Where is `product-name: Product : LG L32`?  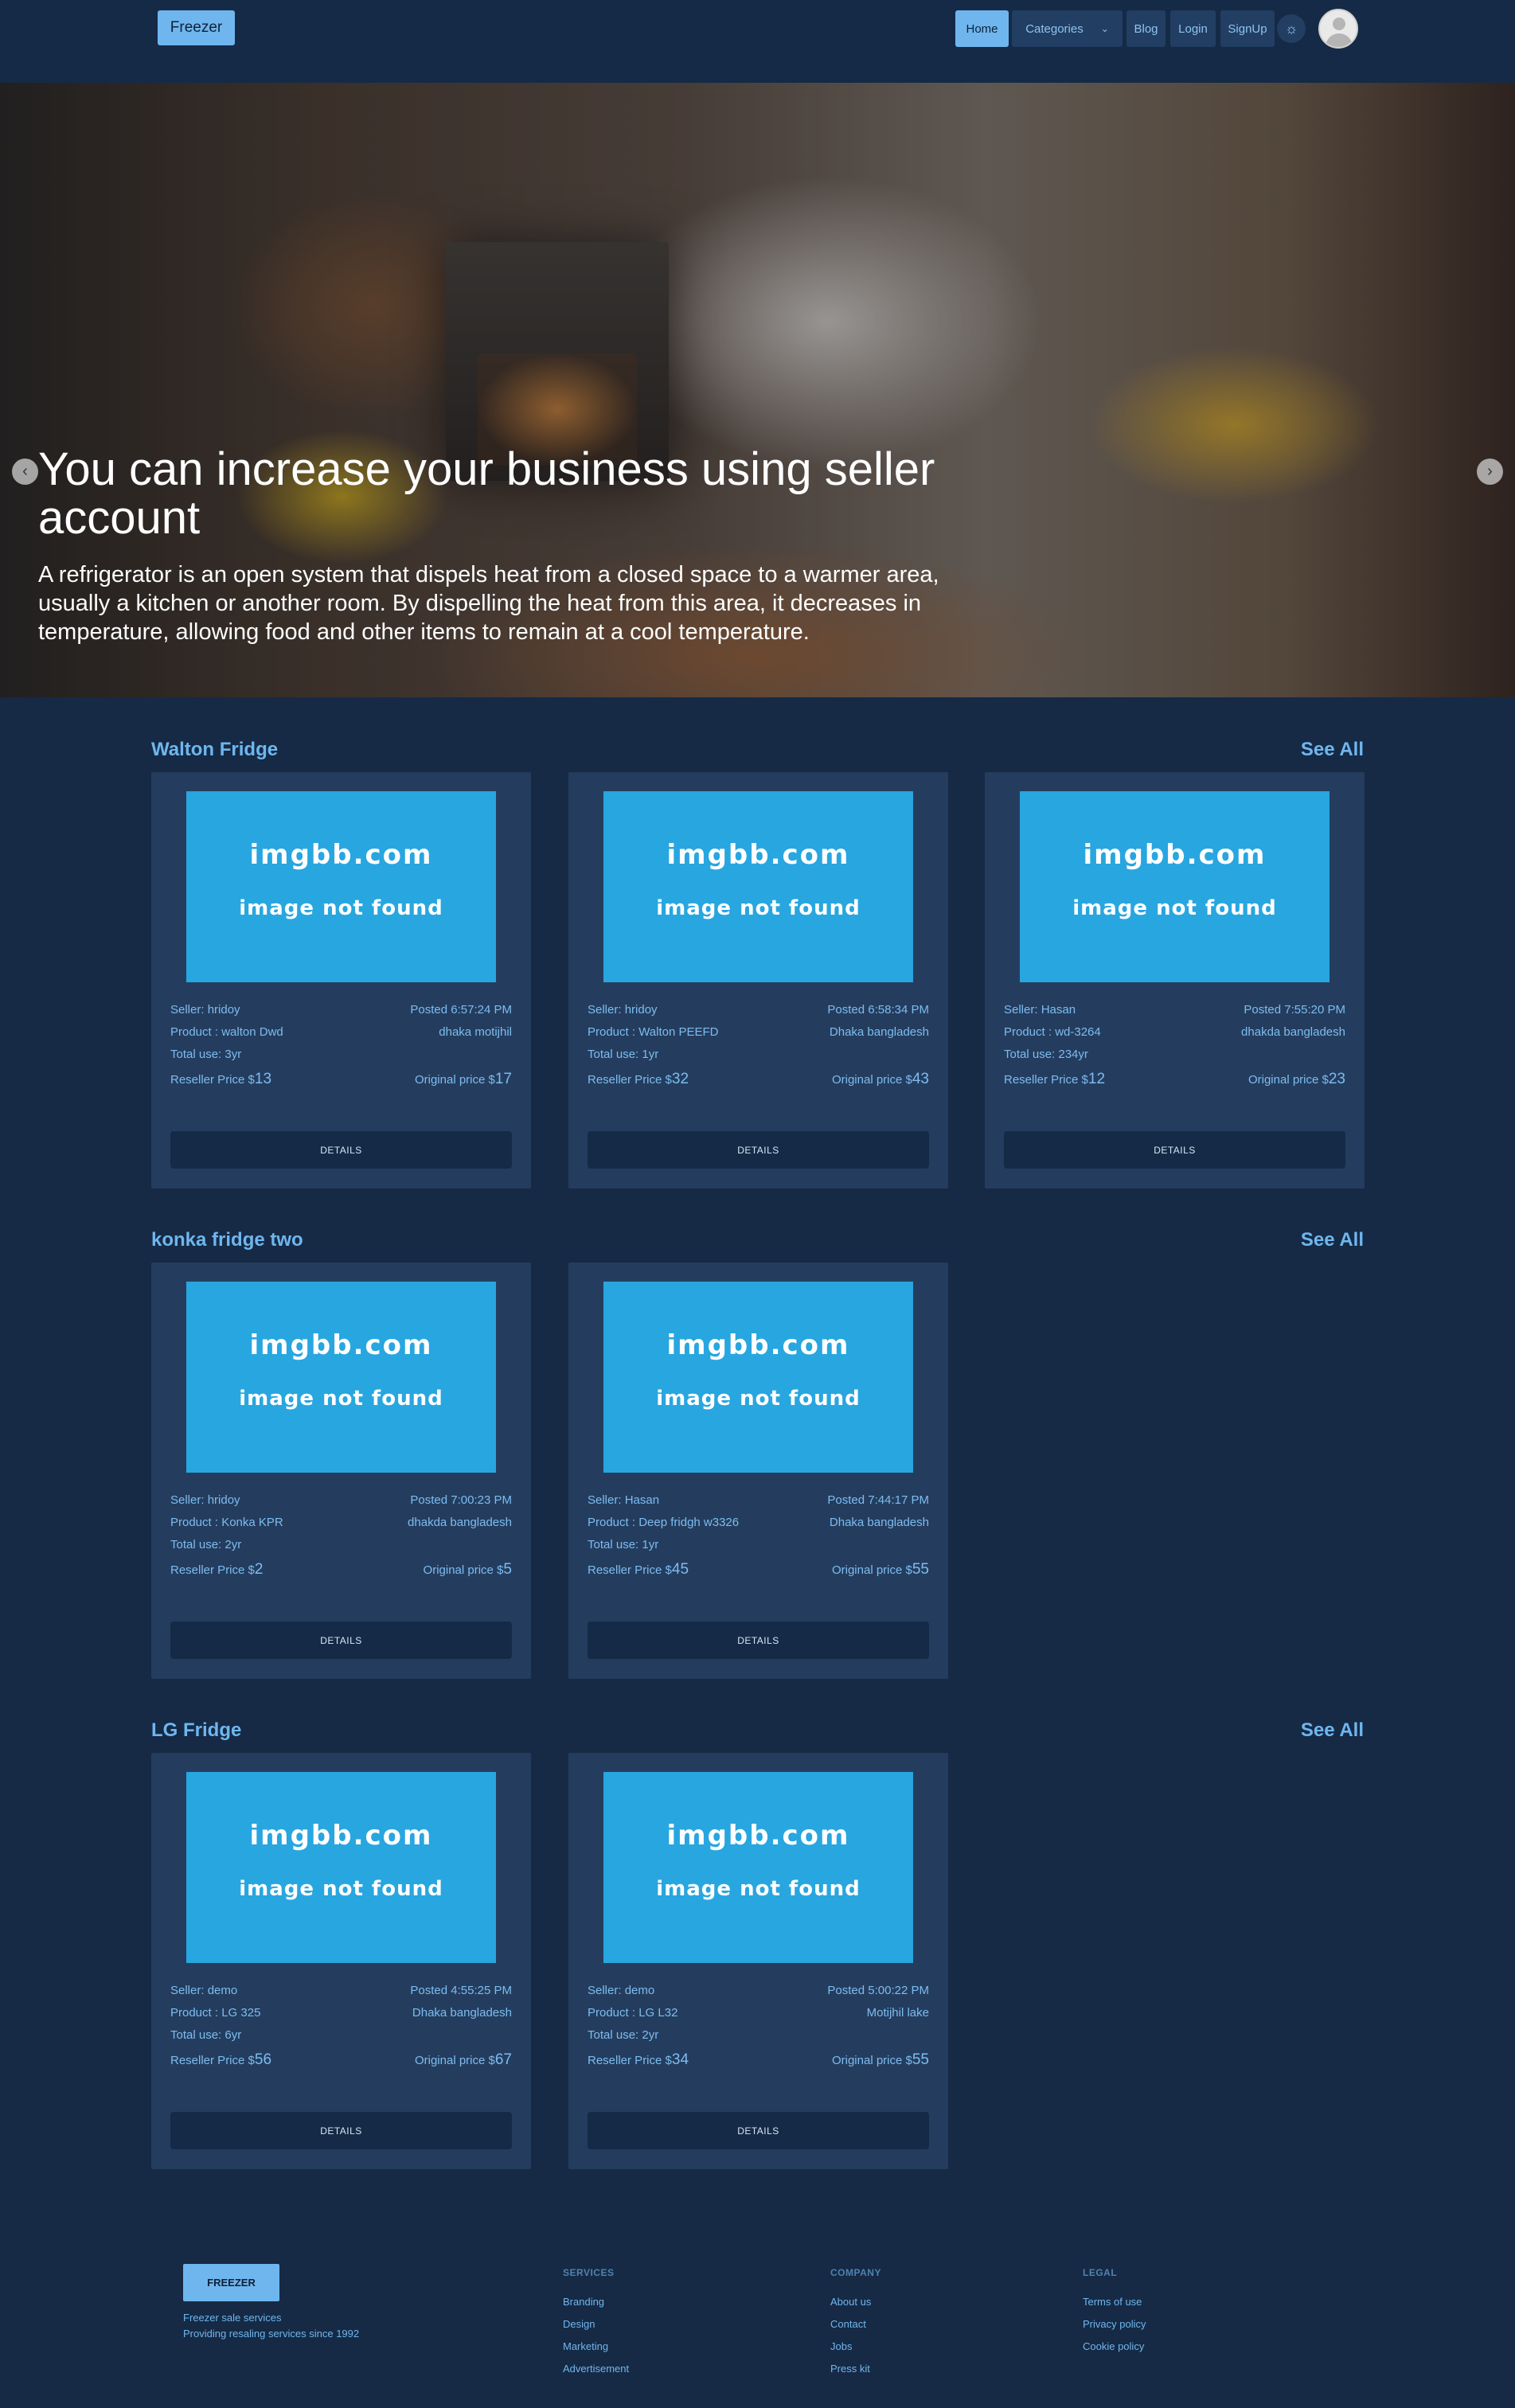 product-name: Product : LG L32 is located at coordinates (633, 2013).